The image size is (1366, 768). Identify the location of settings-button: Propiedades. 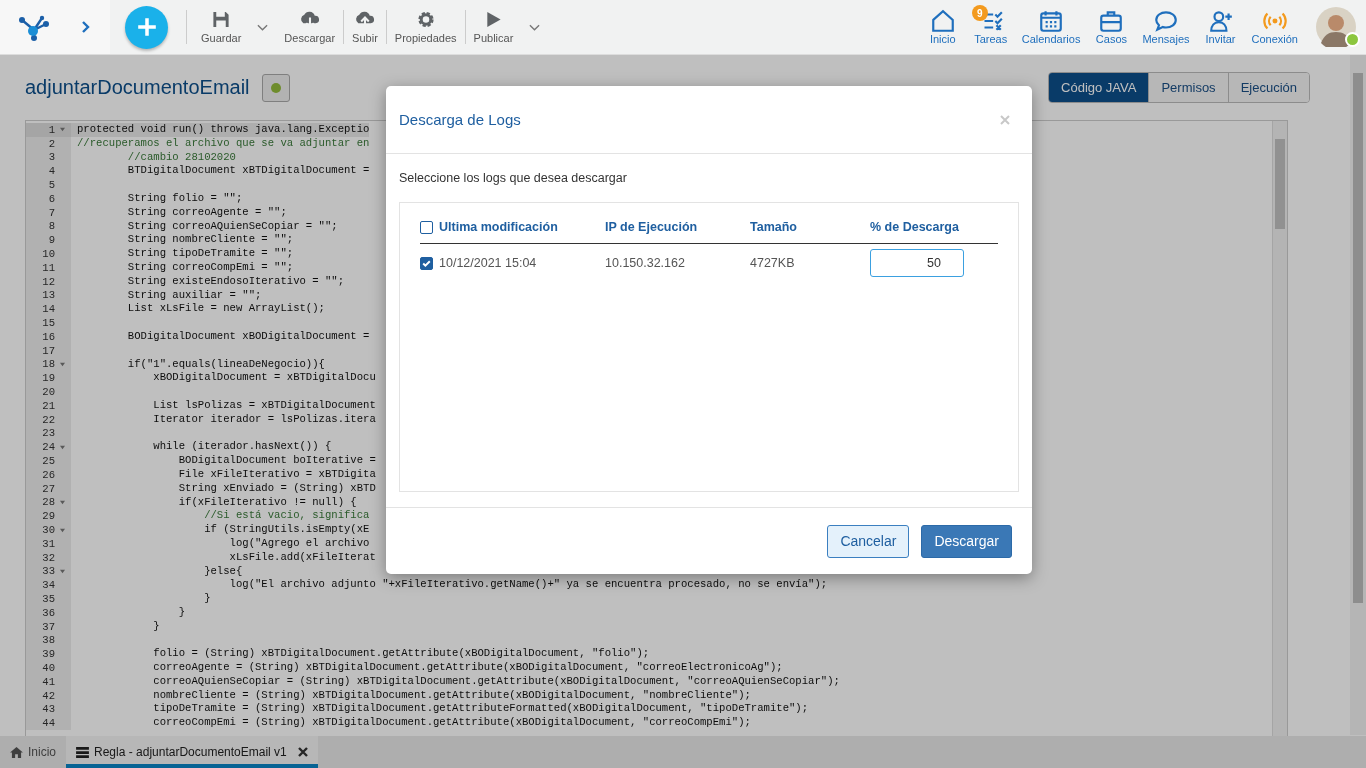
(425, 27).